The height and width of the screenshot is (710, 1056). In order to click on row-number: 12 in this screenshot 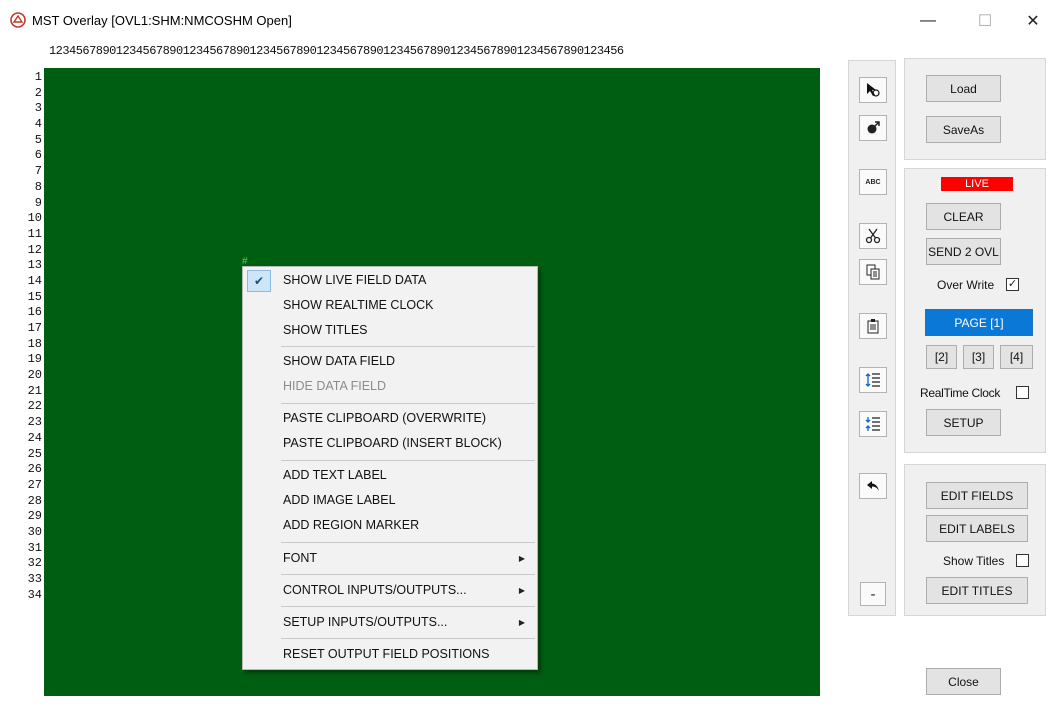, I will do `click(34, 249)`.